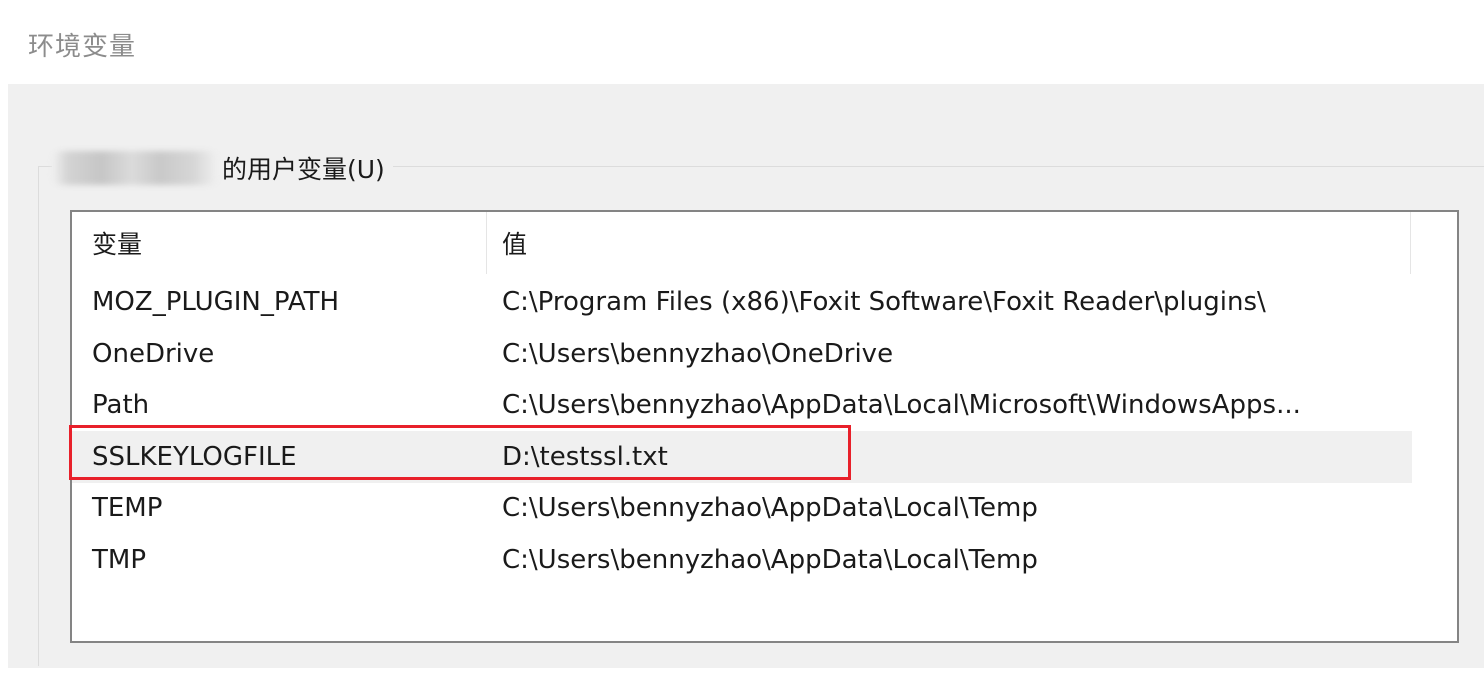 This screenshot has width=1484, height=676. I want to click on dialog-title: 环境变量, so click(82, 47).